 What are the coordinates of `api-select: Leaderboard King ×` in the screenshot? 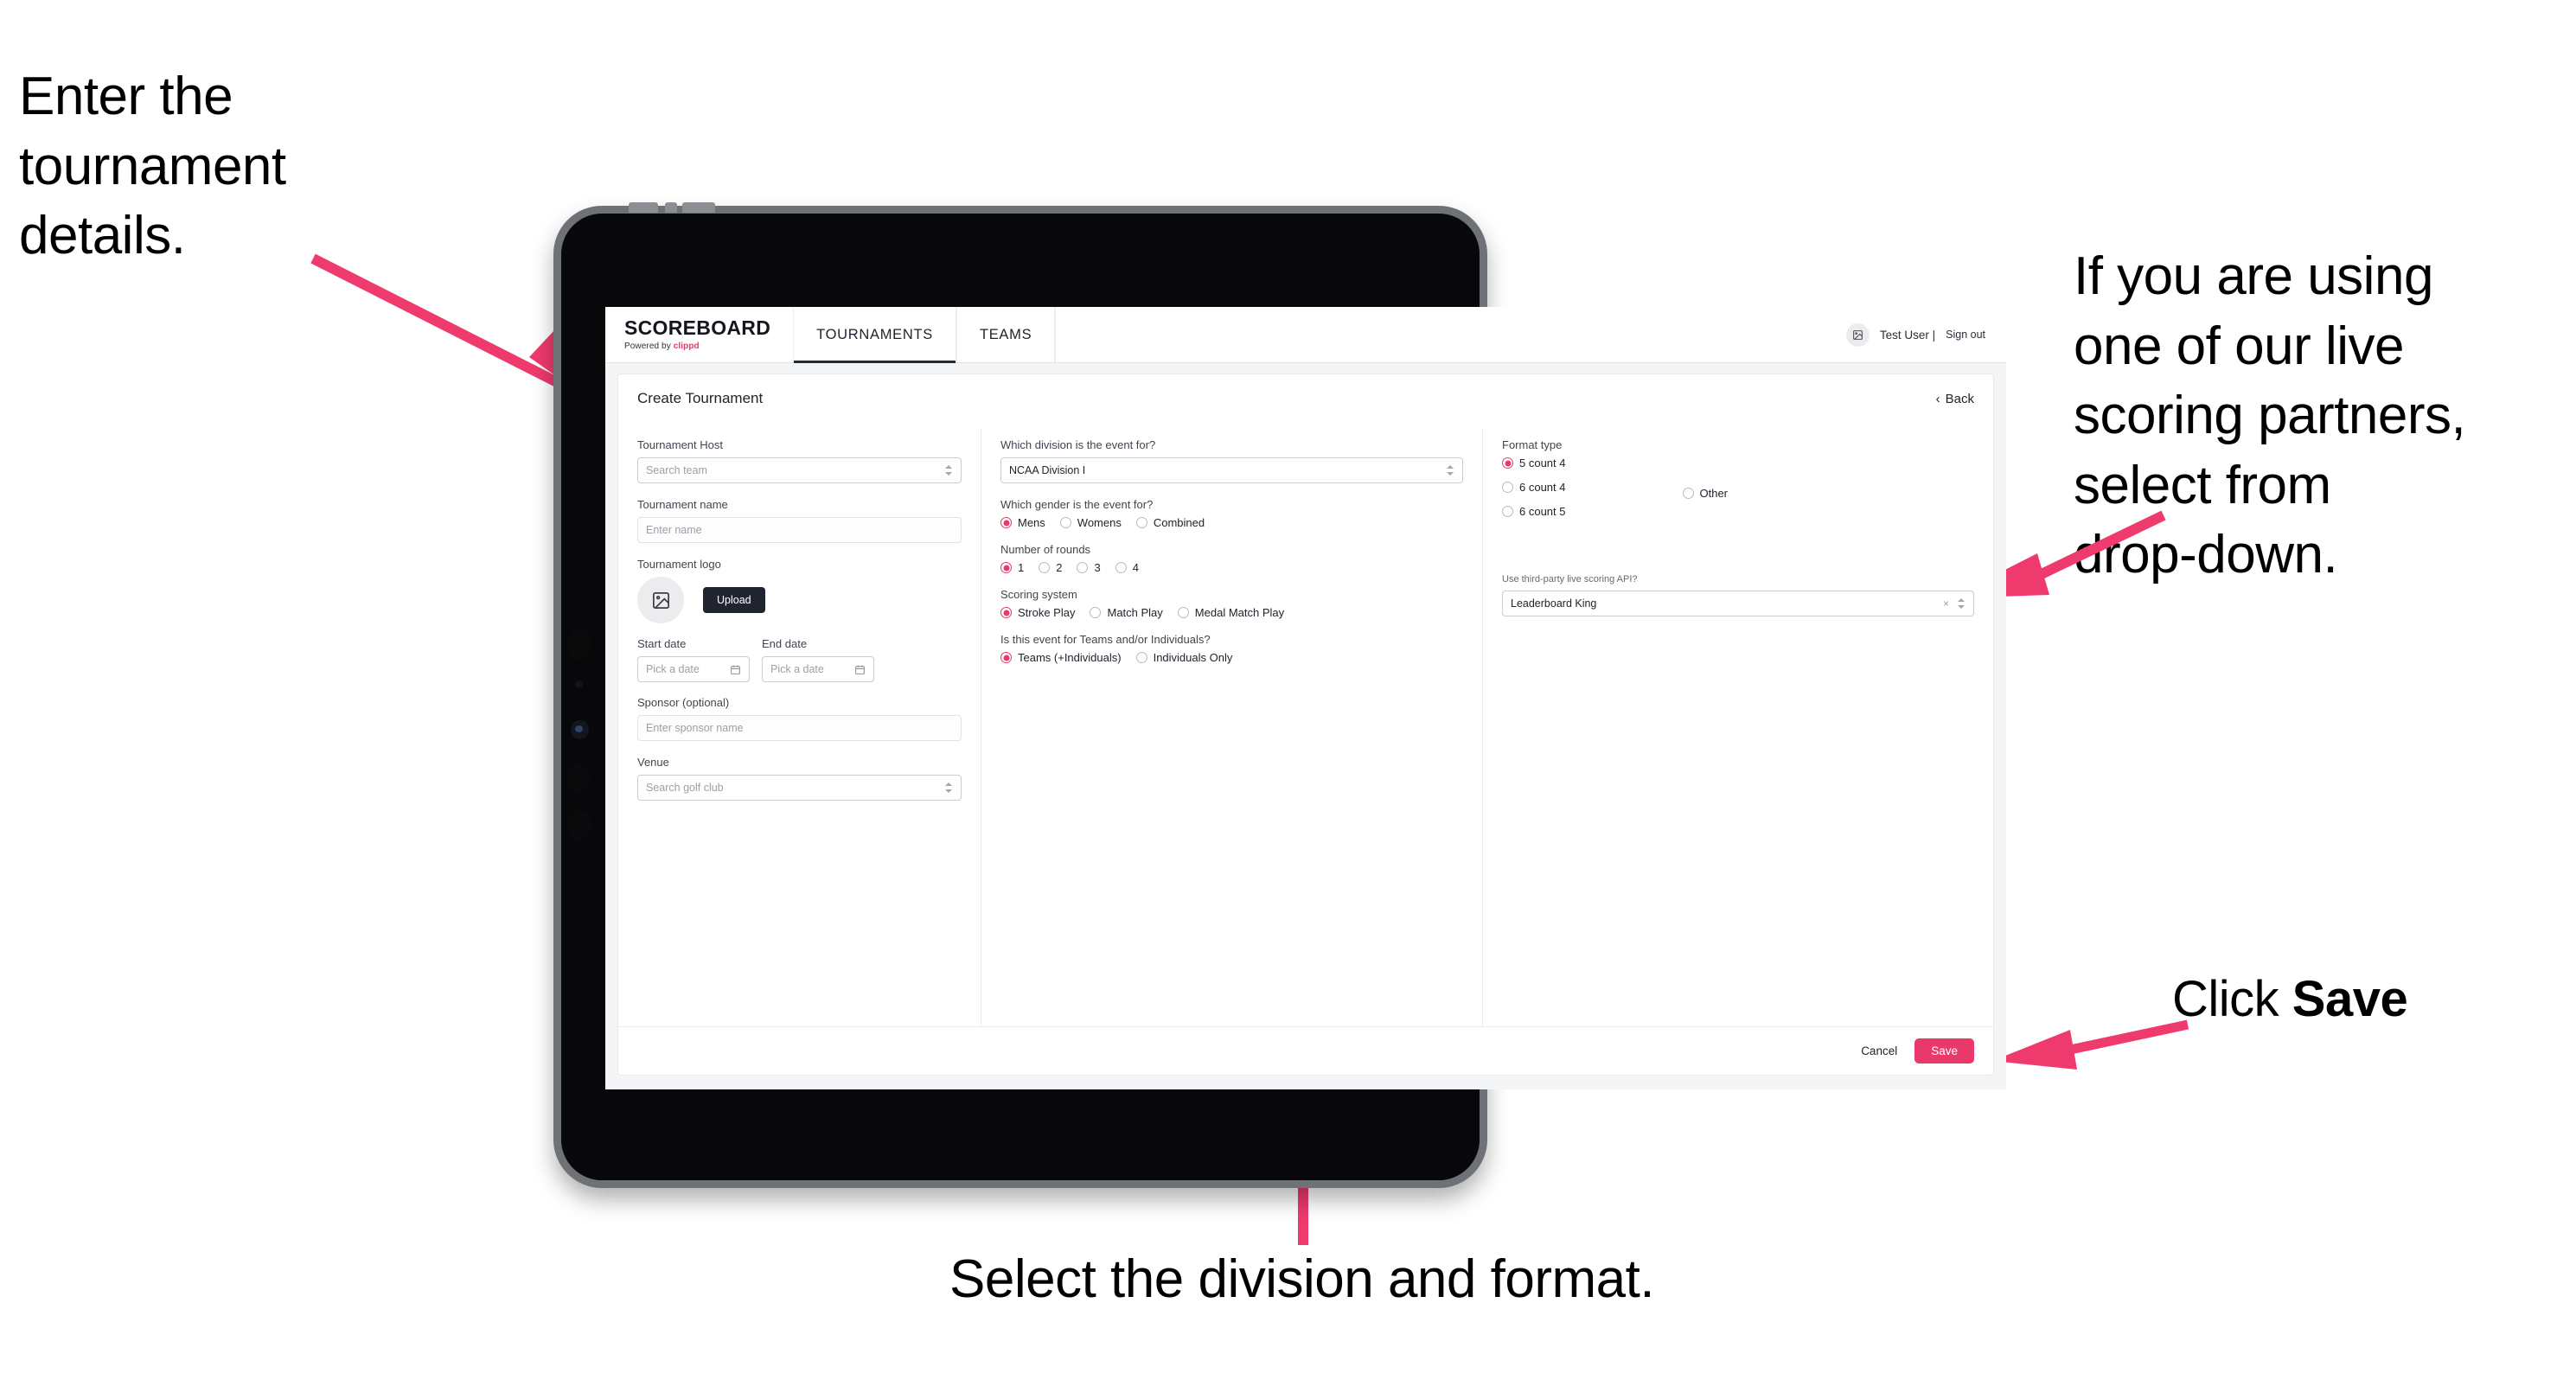 It's located at (1738, 603).